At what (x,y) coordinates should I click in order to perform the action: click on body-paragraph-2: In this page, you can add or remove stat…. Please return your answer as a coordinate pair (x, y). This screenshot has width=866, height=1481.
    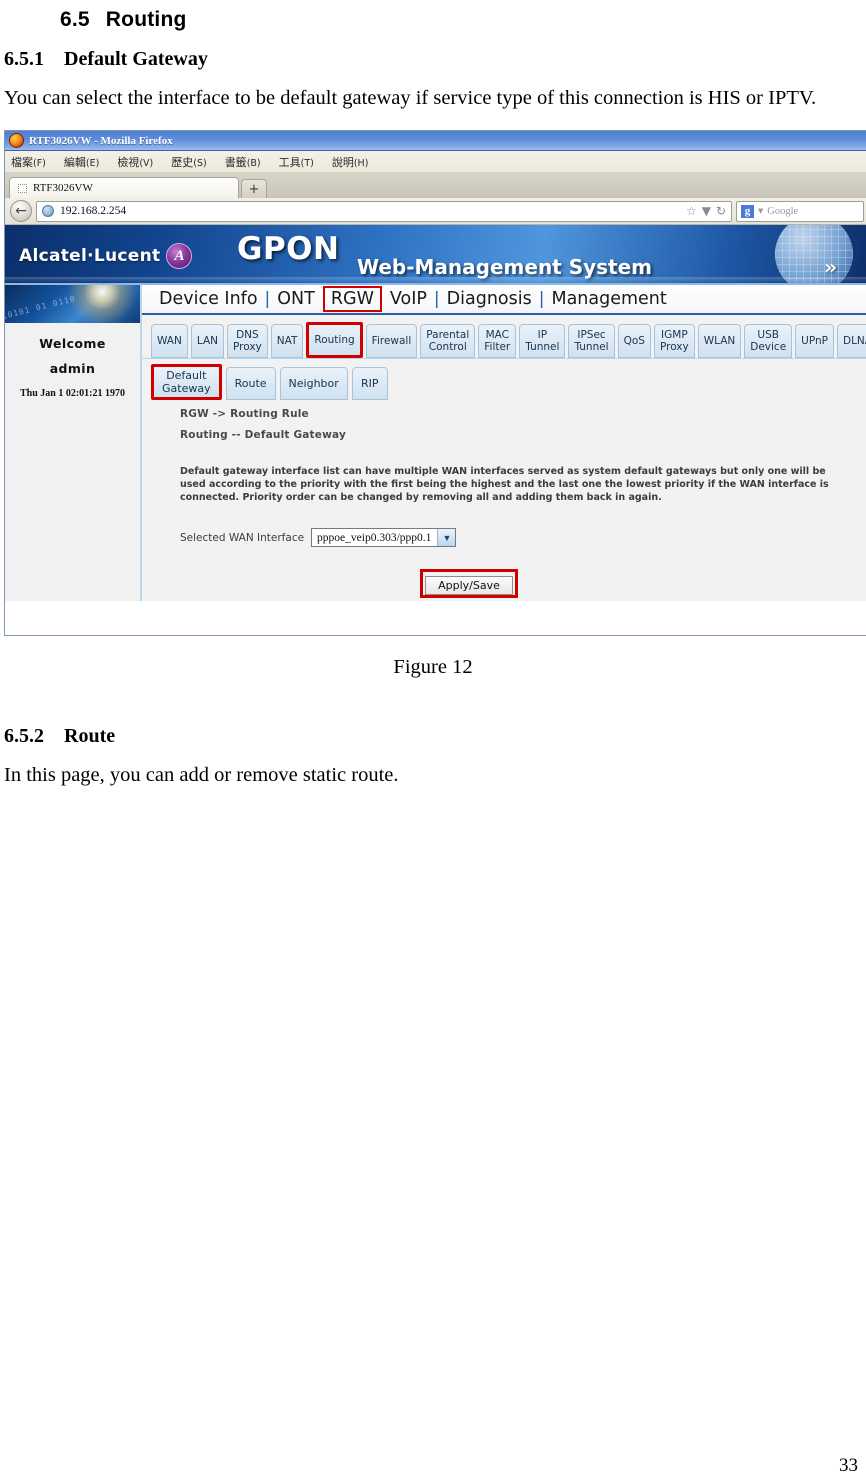
    Looking at the image, I should click on (201, 775).